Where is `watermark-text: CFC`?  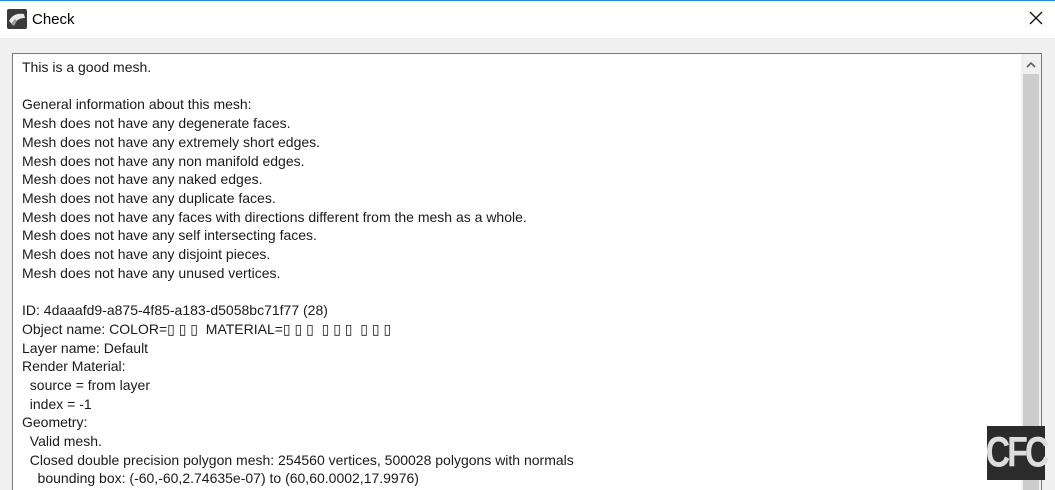
watermark-text: CFC is located at coordinates (1017, 452).